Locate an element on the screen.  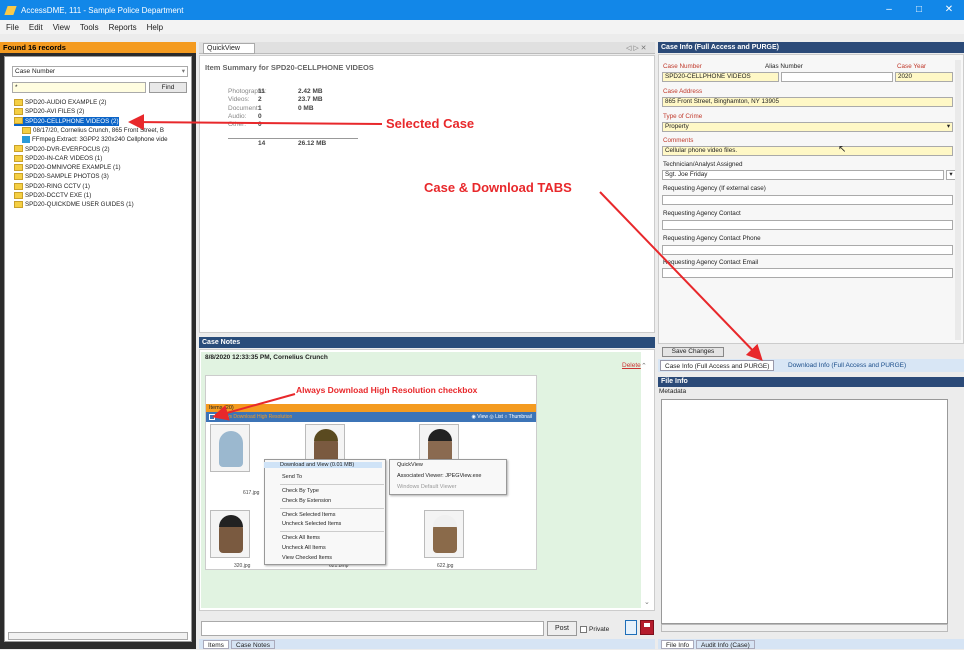
annotation-checkbox: Always Download High Resolution checkbox is located at coordinates (387, 390).